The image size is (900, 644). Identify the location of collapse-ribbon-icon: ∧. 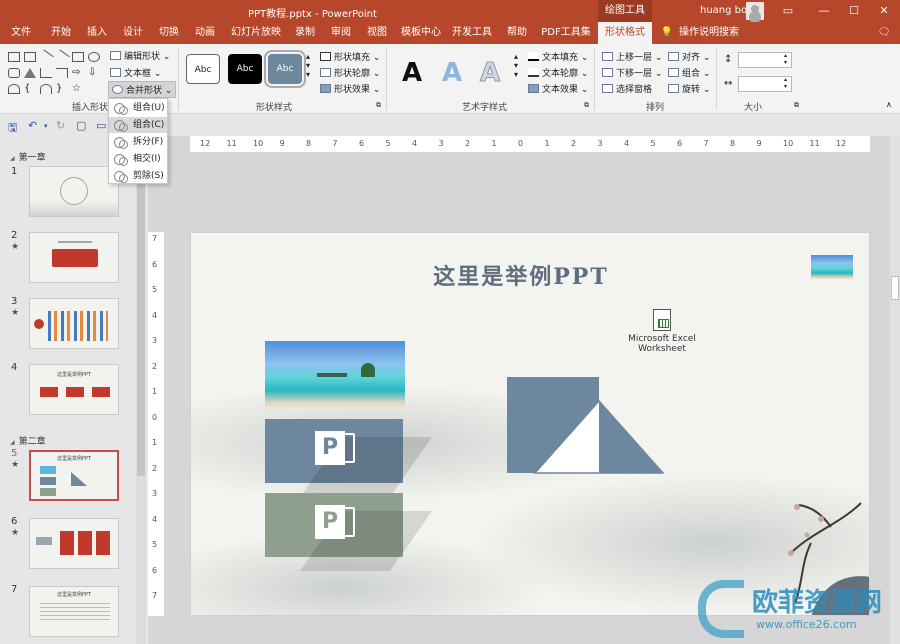
(889, 104).